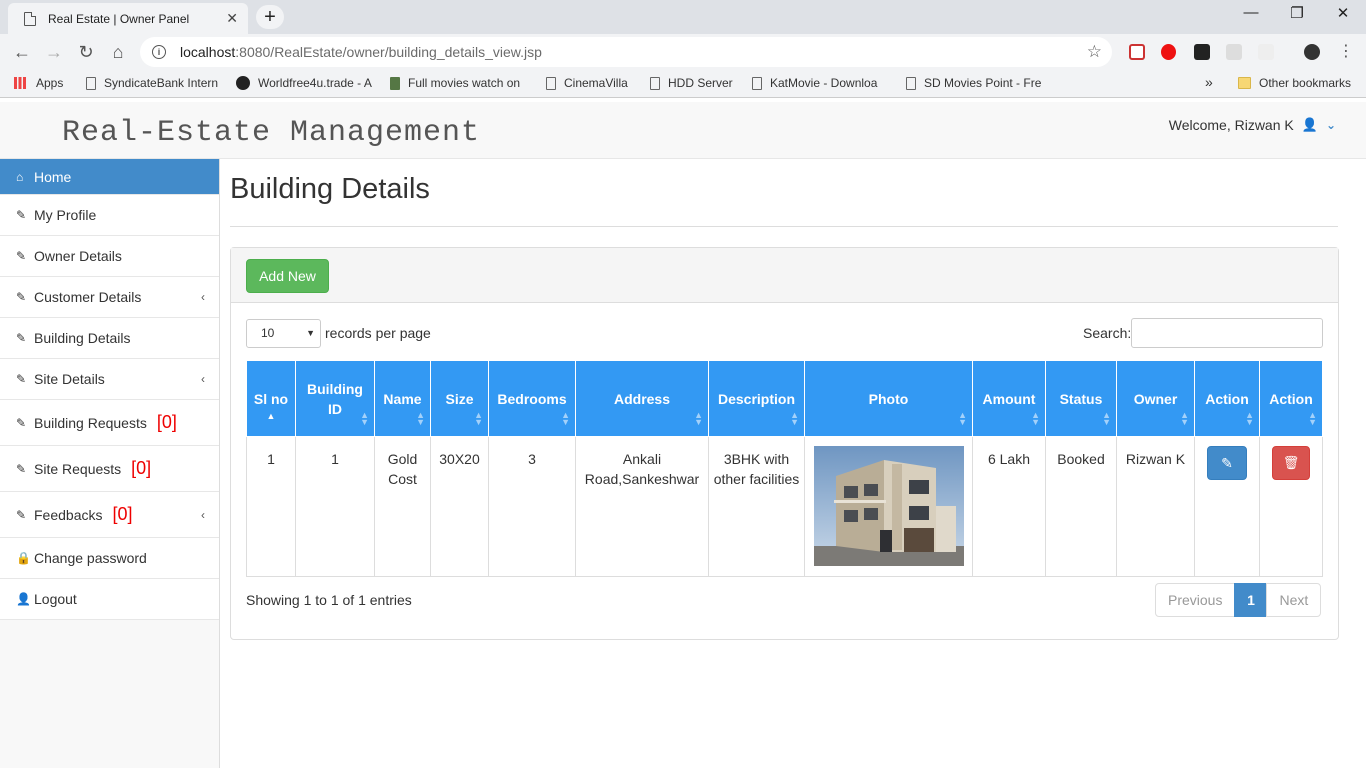 The image size is (1366, 768). Describe the element at coordinates (1202, 52) in the screenshot. I see `extension-badge-icon` at that location.